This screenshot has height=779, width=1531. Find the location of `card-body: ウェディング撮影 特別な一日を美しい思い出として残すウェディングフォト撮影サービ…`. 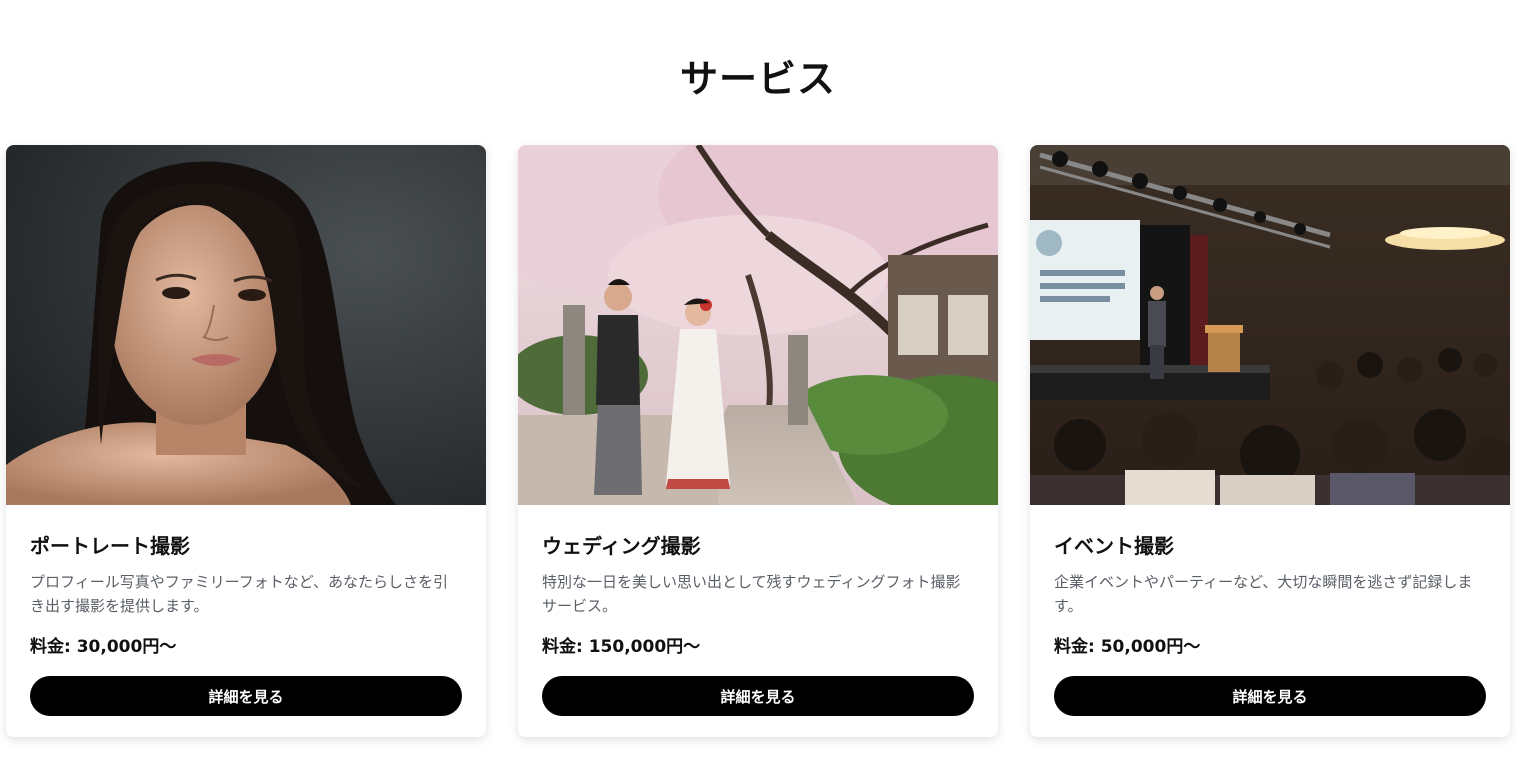

card-body: ウェディング撮影 特別な一日を美しい思い出として残すウェディングフォト撮影サービ… is located at coordinates (758, 610).